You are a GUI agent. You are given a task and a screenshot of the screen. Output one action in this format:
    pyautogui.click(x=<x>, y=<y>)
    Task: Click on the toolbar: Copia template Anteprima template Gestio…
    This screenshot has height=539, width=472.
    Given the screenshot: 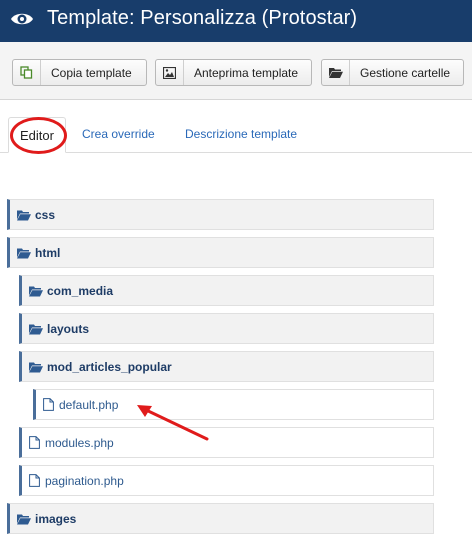 What is the action you would take?
    pyautogui.click(x=236, y=71)
    